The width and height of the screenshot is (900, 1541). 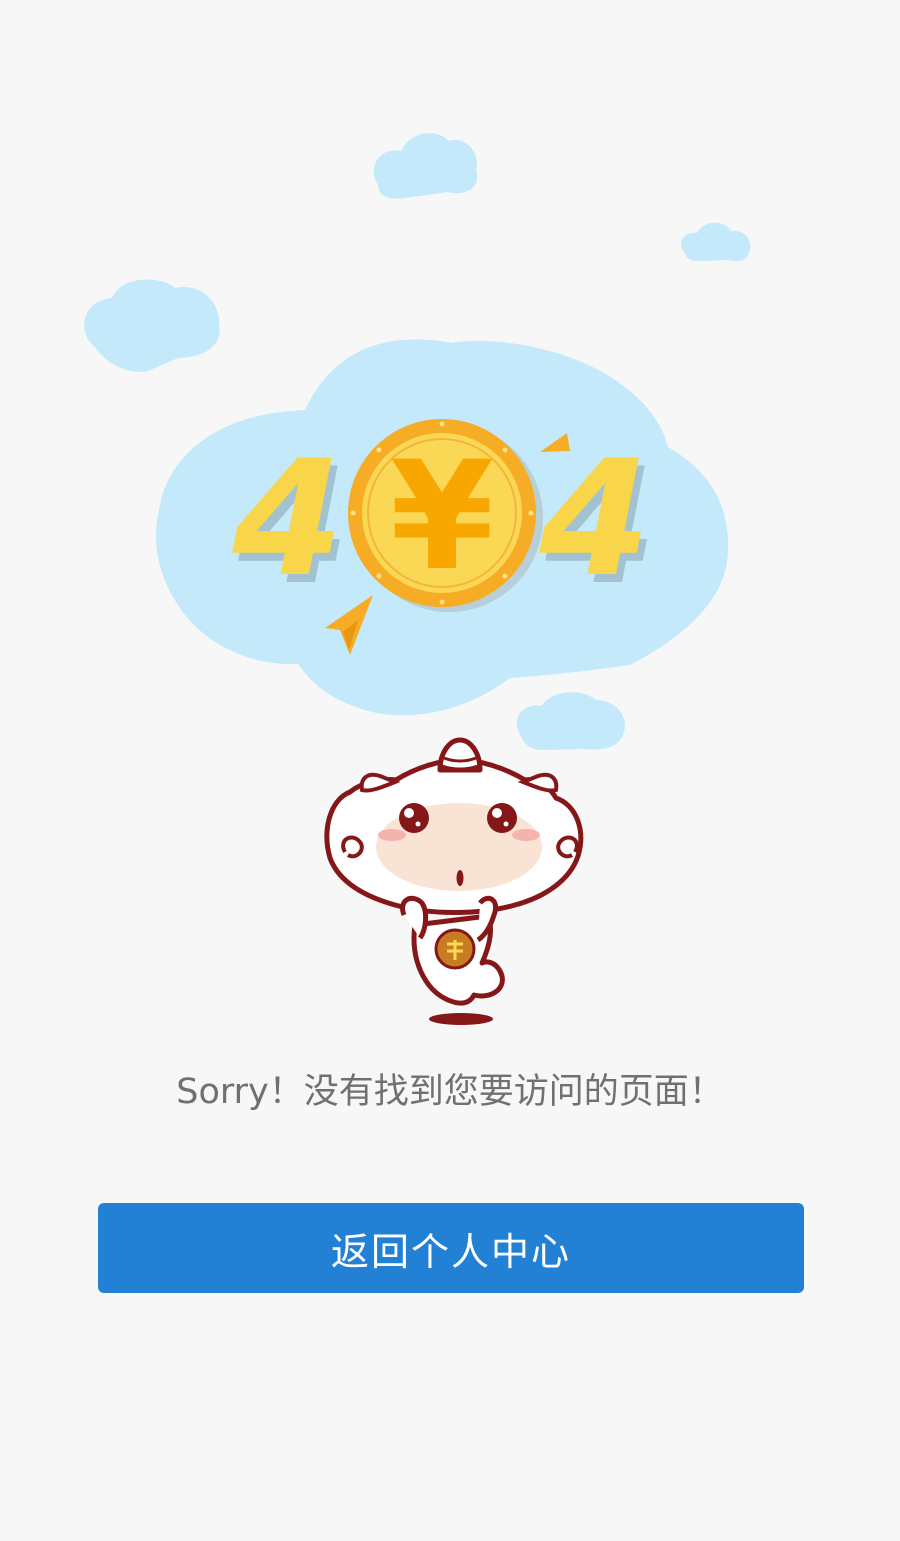 What do you see at coordinates (450, 1092) in the screenshot?
I see `not-found-message: Sorry！没有找到您要访问的页面！` at bounding box center [450, 1092].